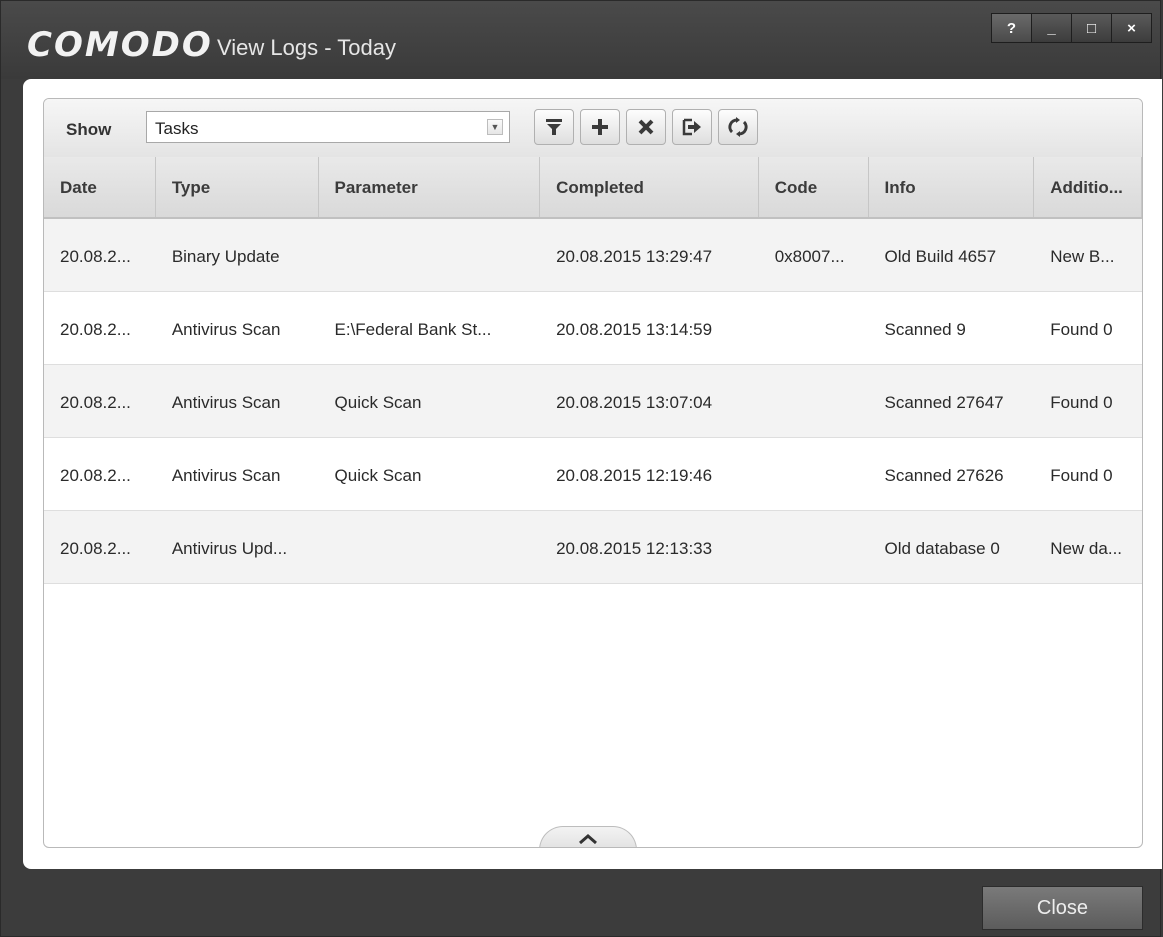  I want to click on cell-type: Binary Update, so click(225, 256).